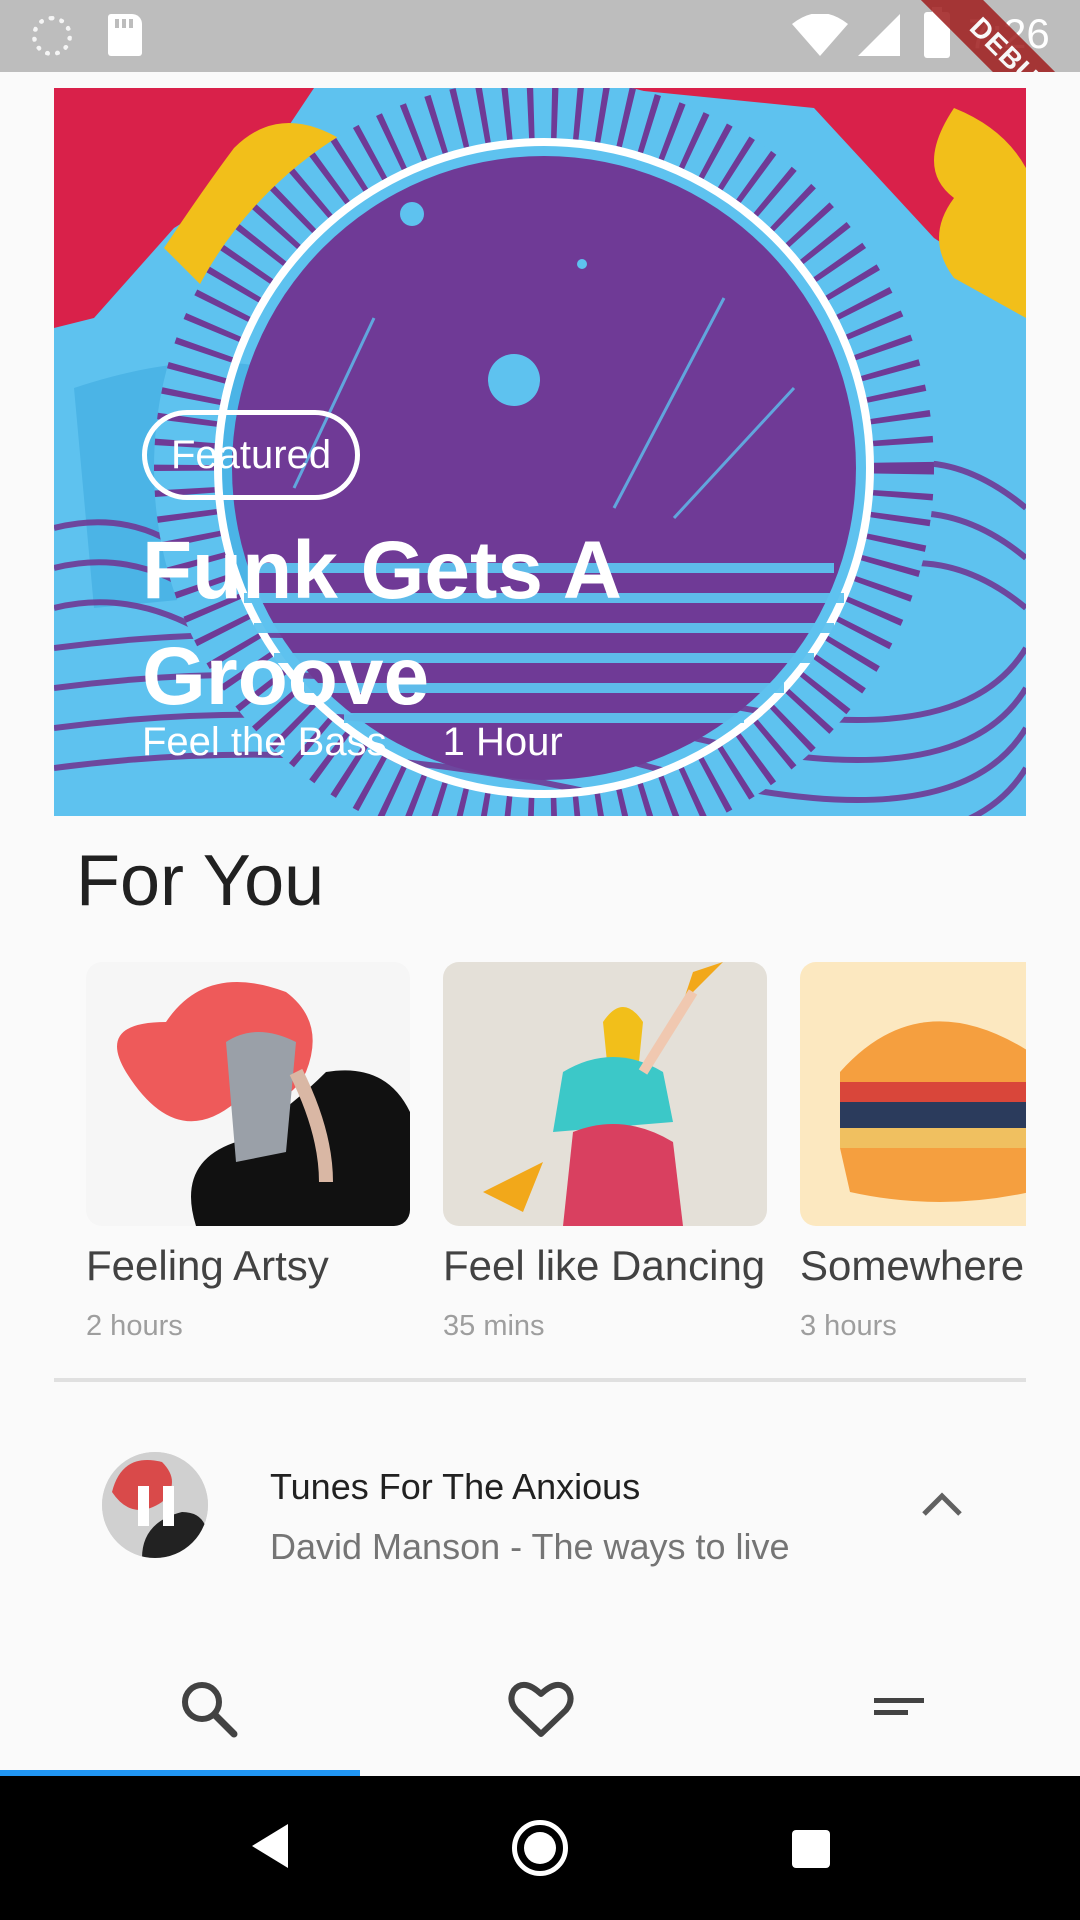 Image resolution: width=1080 pixels, height=1920 pixels. Describe the element at coordinates (541, 1709) in the screenshot. I see `heart-icon` at that location.